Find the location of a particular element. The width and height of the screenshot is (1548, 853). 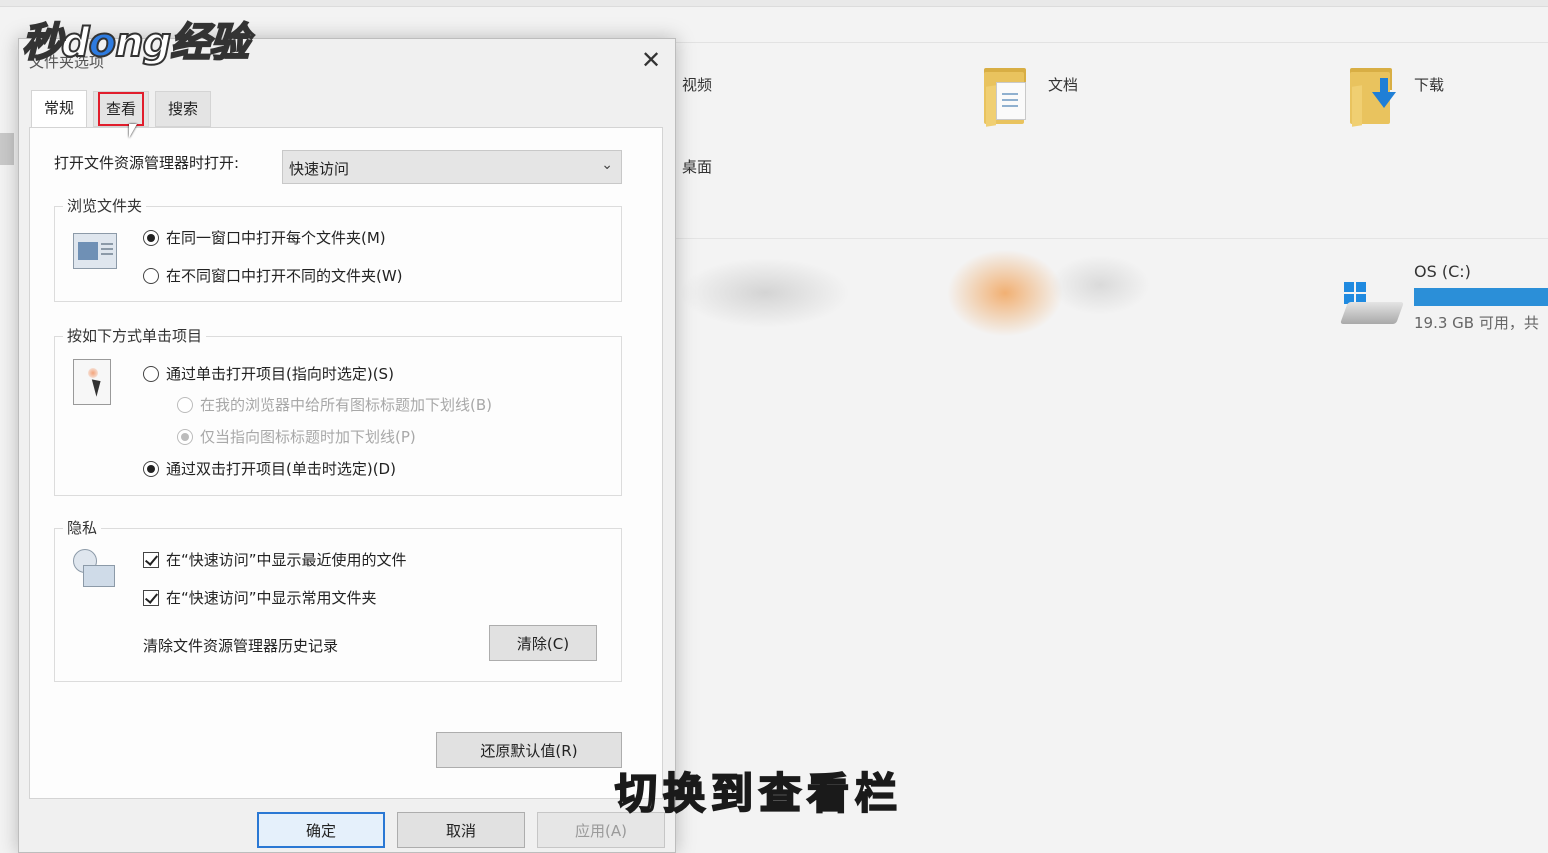

section-divider is located at coordinates (1112, 238).